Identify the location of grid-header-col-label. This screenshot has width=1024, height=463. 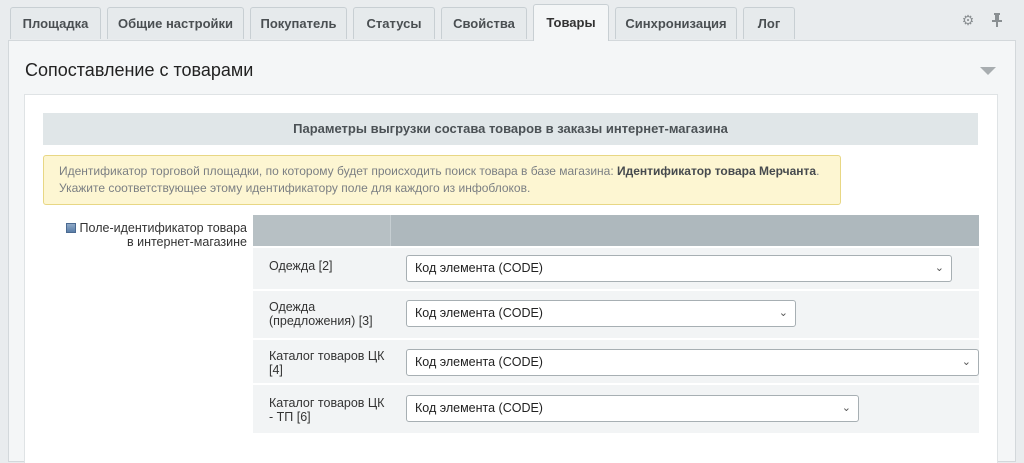
(321, 230).